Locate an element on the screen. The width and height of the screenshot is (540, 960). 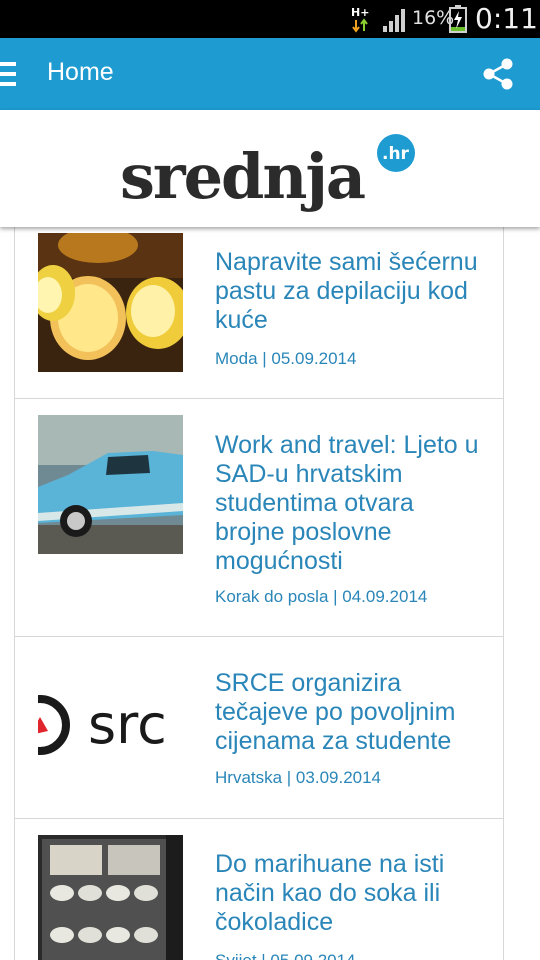
article-thumbnail: src is located at coordinates (110, 724).